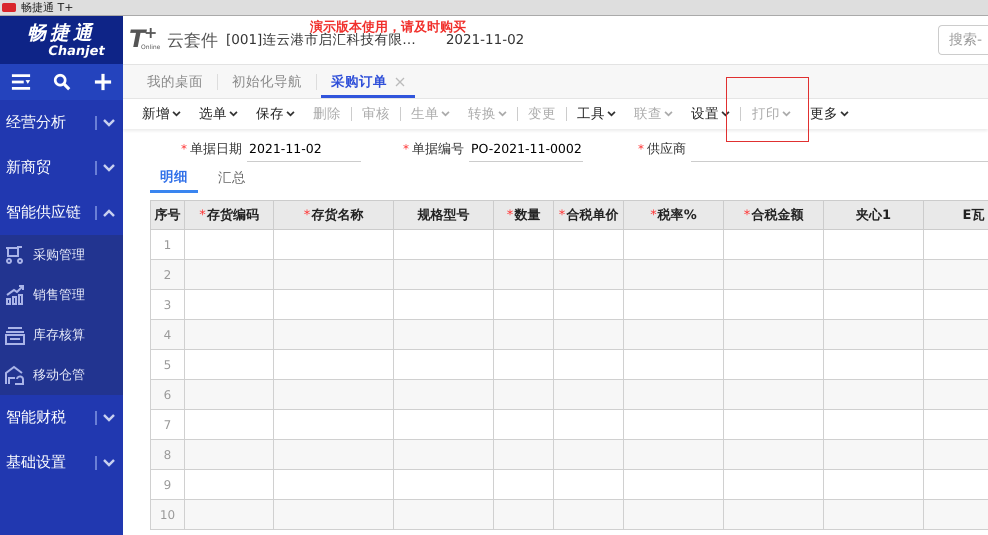 The height and width of the screenshot is (535, 988). Describe the element at coordinates (167, 515) in the screenshot. I see `row-number: 10` at that location.